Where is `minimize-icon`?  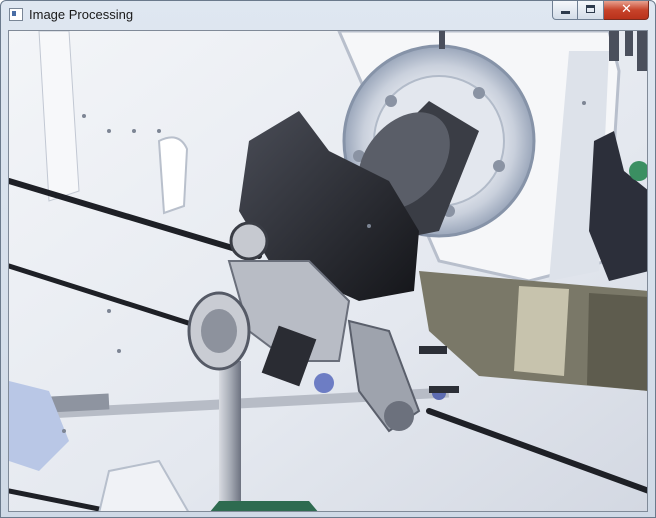
minimize-icon is located at coordinates (565, 12).